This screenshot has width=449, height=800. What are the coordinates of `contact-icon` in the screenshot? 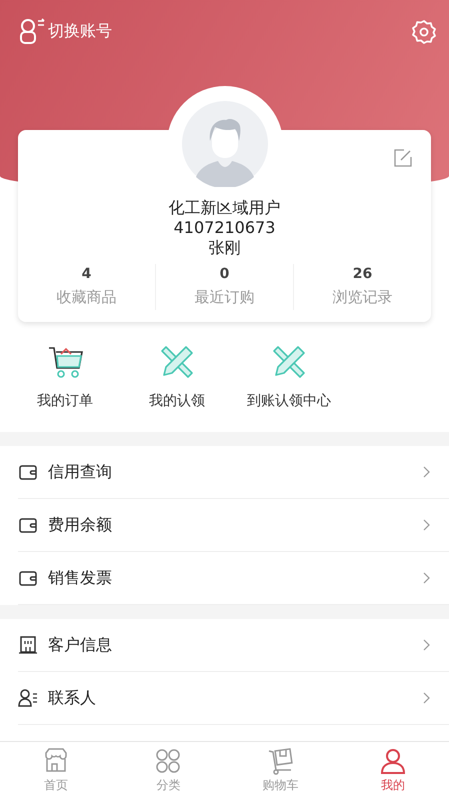 It's located at (28, 698).